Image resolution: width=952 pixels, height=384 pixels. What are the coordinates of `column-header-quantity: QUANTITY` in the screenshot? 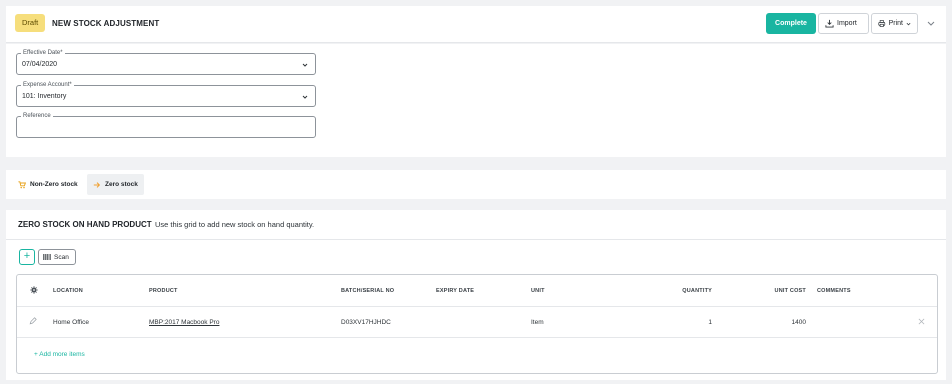 It's located at (697, 291).